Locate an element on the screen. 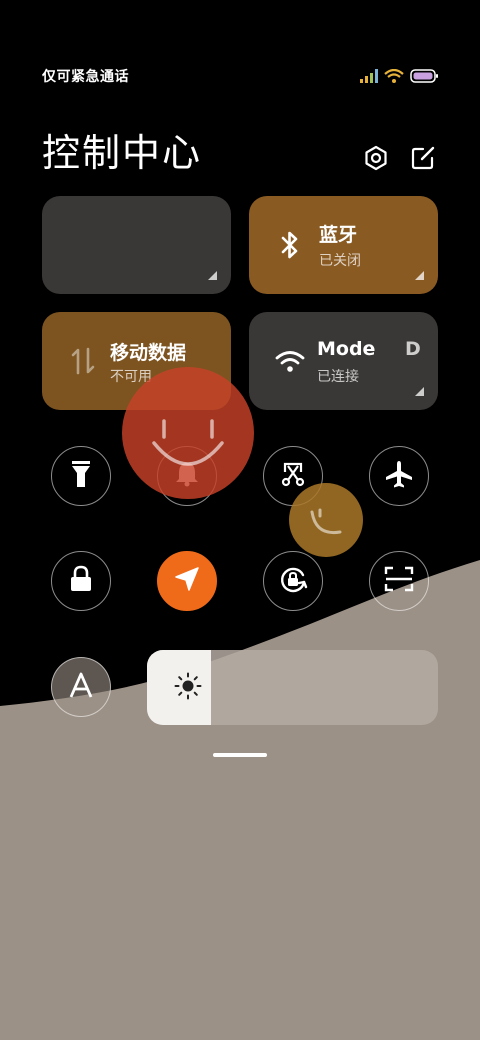 This screenshot has width=480, height=1040. page-title: 控制中心 is located at coordinates (122, 153).